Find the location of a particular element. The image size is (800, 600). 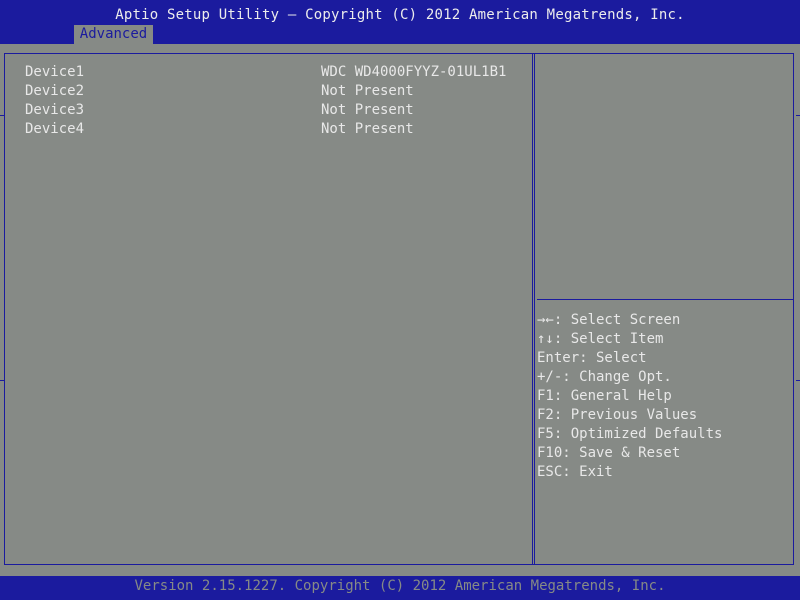

help-previous-values: F2: Previous Values is located at coordinates (617, 415).